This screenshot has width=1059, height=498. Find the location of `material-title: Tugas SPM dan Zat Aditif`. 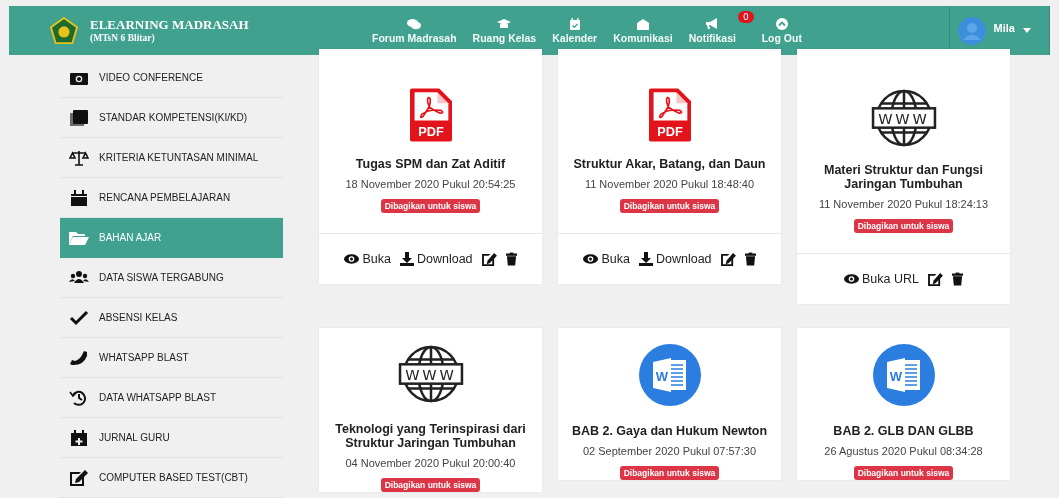

material-title: Tugas SPM dan Zat Aditif is located at coordinates (430, 164).